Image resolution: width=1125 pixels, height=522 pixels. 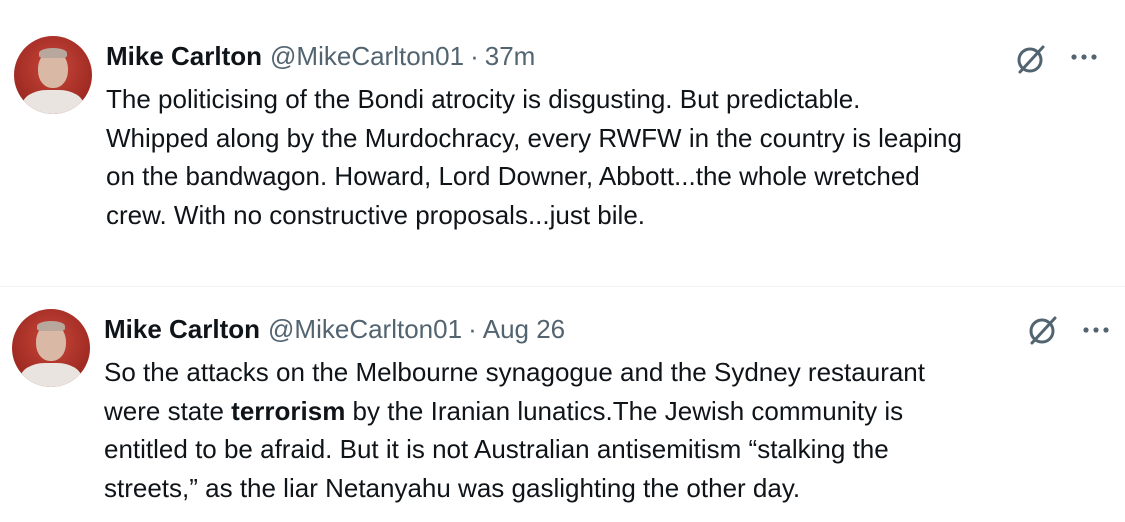 I want to click on tweet-header: Mike Carlton @MikeCarlton01 · Aug 26, so click(x=334, y=329).